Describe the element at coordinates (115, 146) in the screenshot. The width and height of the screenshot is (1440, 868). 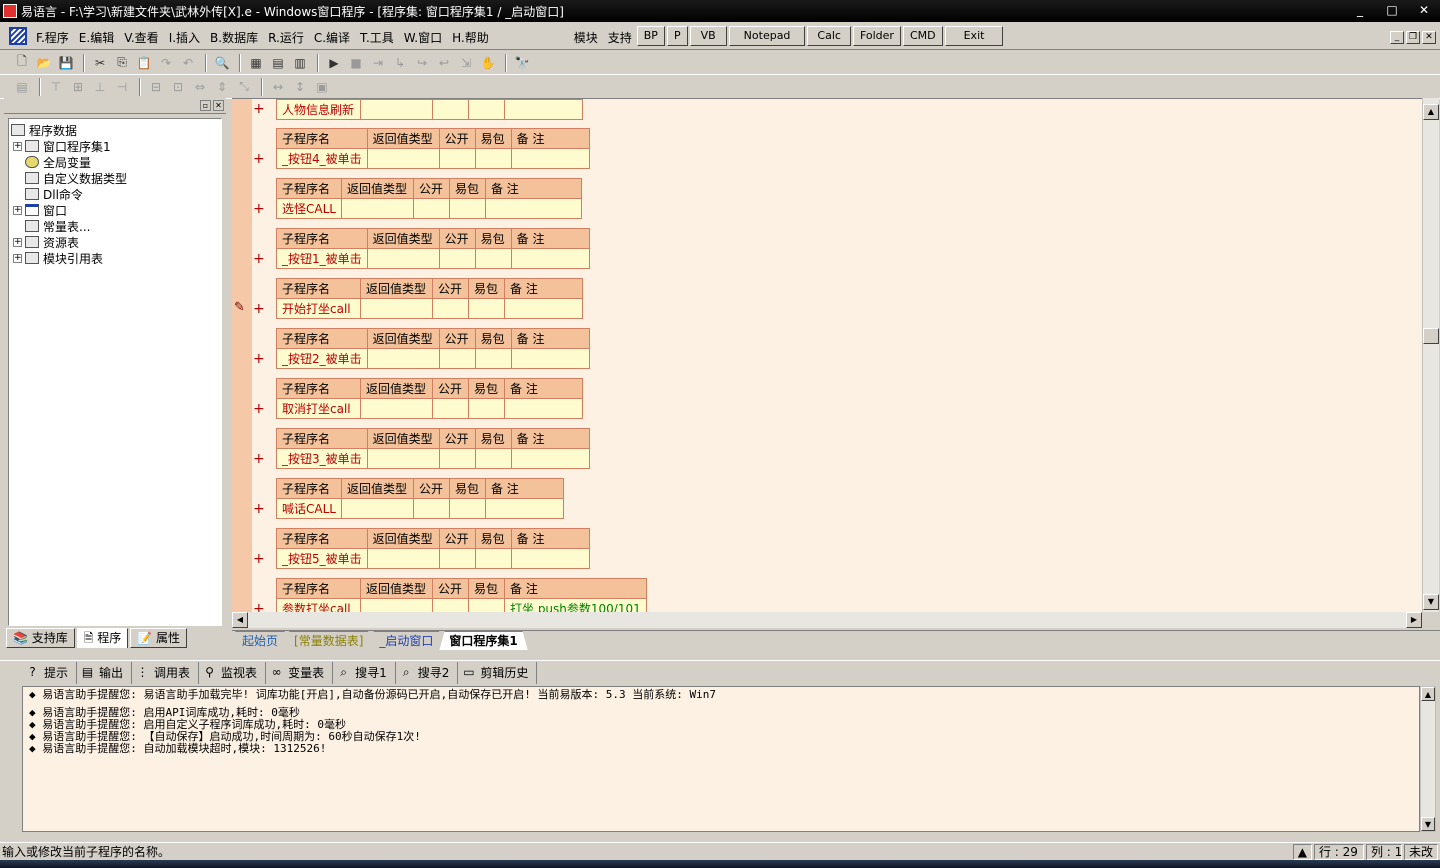
I see `tree-node-assembly: + 窗口程序集1` at that location.